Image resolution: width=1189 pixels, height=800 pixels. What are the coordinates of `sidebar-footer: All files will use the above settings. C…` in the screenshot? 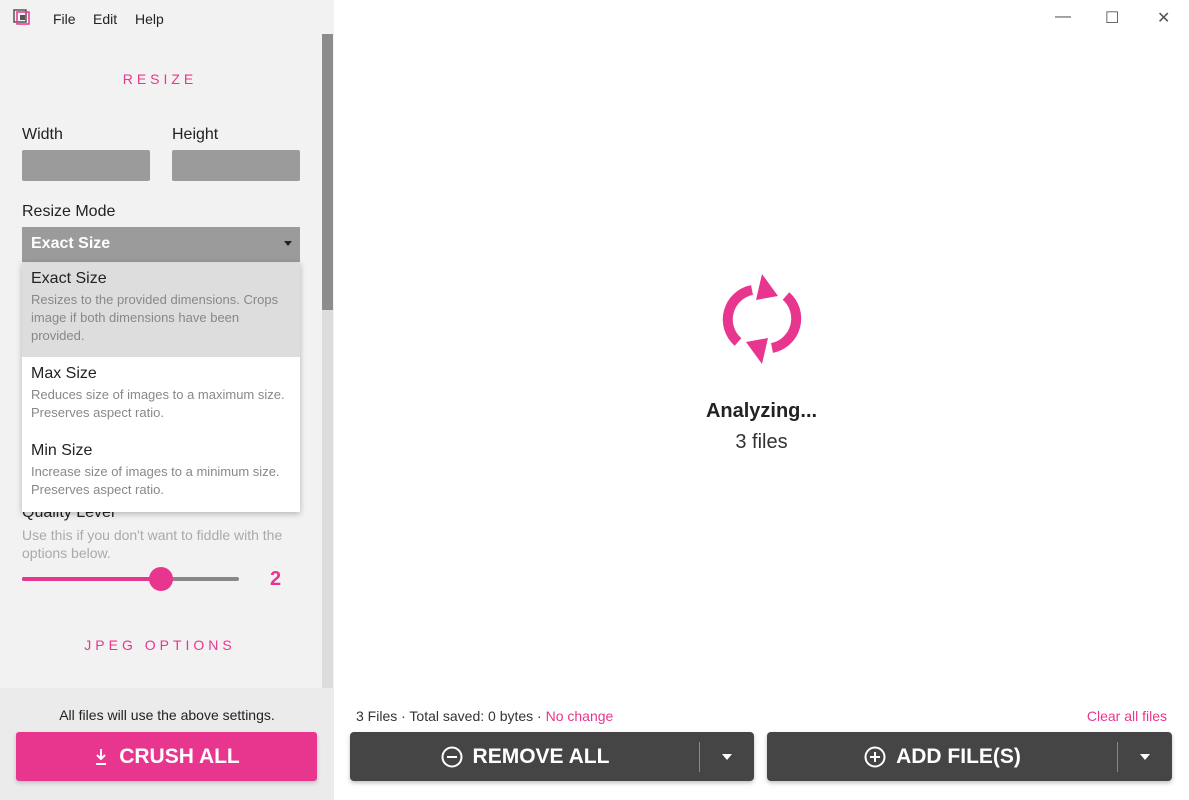 It's located at (167, 744).